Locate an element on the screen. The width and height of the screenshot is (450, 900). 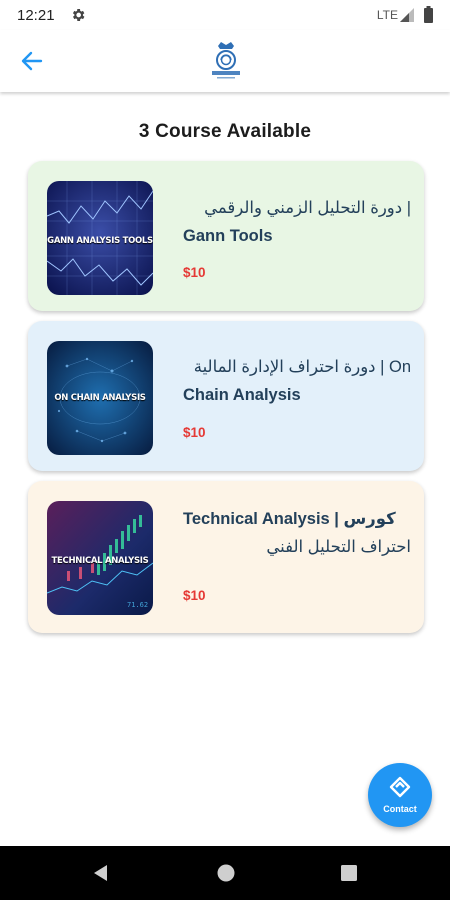
logo-crest-icon is located at coordinates (226, 60).